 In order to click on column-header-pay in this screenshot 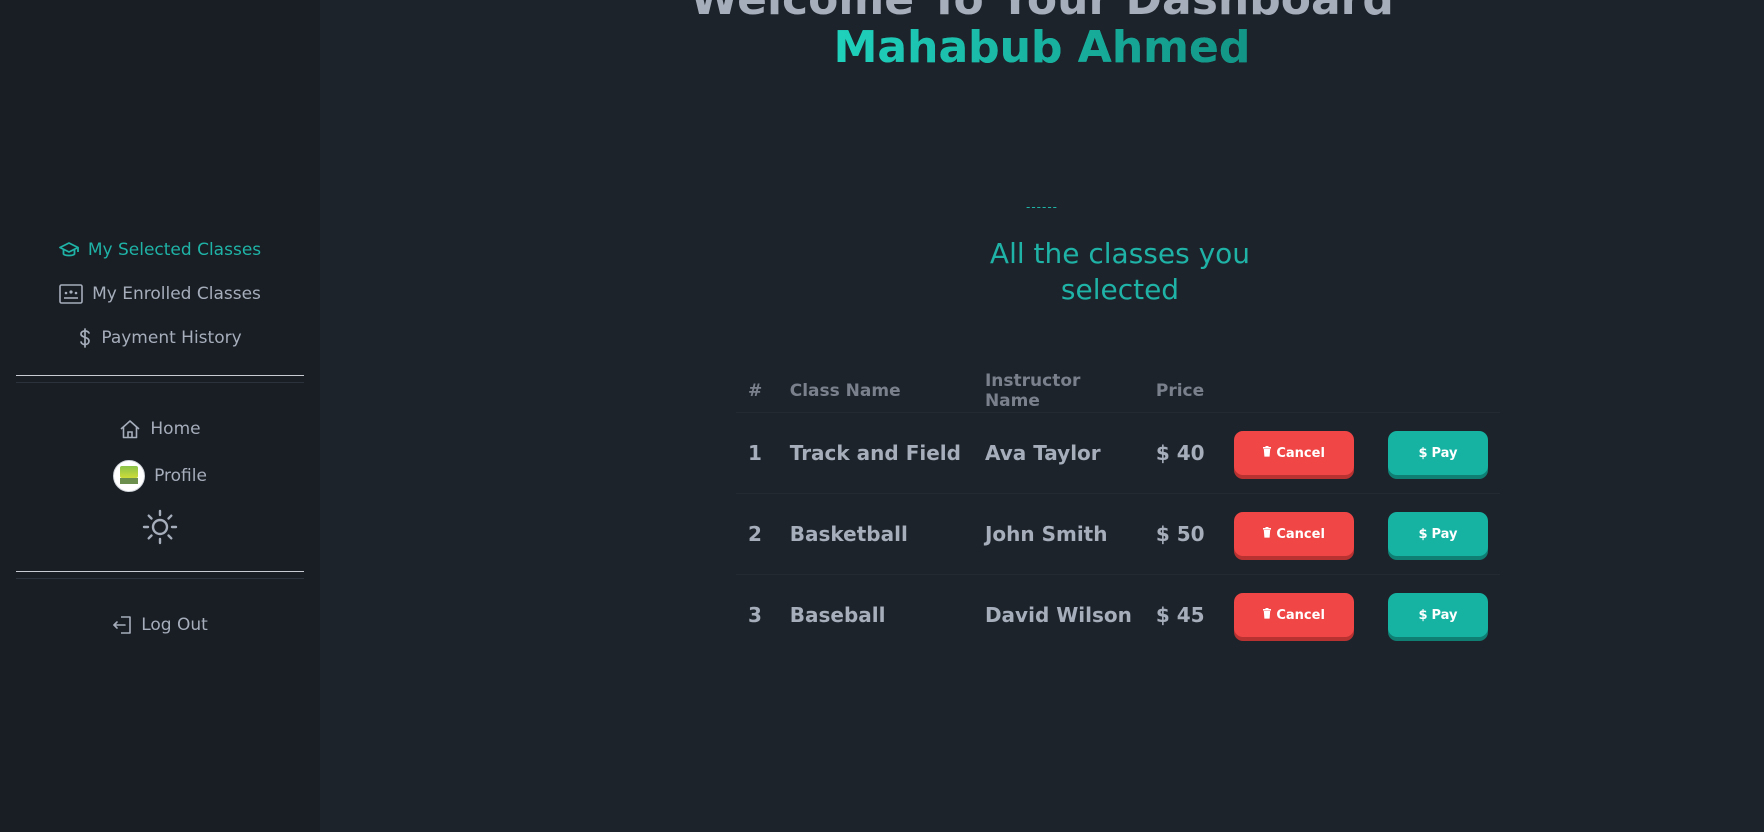, I will do `click(1438, 391)`.